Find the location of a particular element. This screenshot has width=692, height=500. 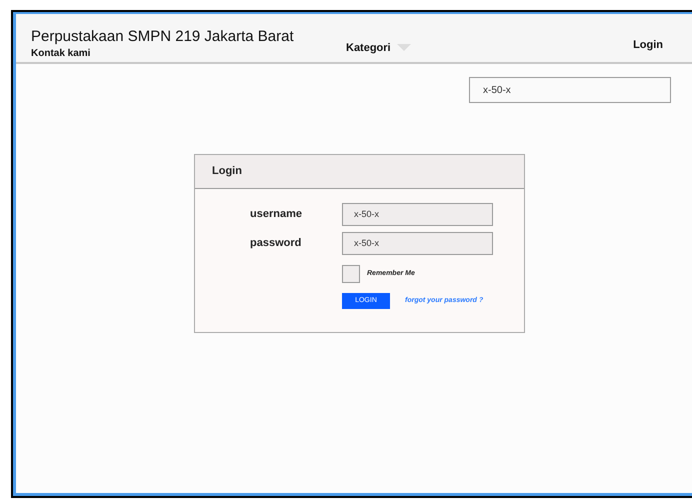

field-label: password is located at coordinates (276, 244).